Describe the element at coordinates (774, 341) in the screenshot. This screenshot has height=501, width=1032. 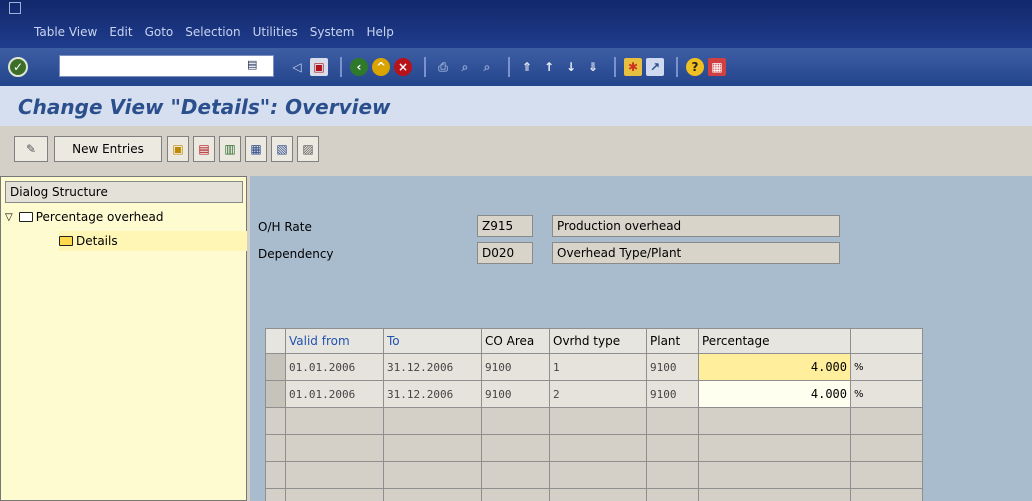
I see `column-header-percentage: Percentage` at that location.